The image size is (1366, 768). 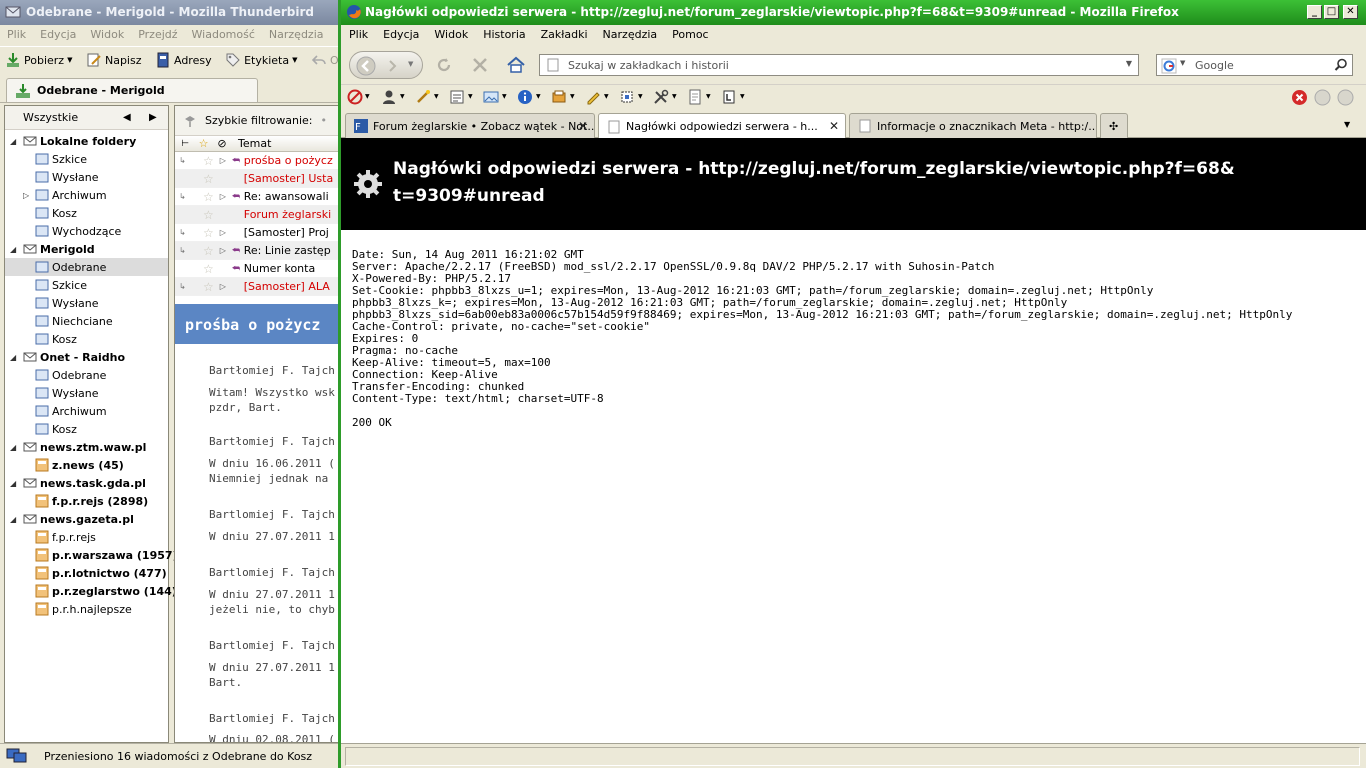 I want to click on url-bar: Szukaj w zakładkach i historii ▼, so click(x=839, y=65).